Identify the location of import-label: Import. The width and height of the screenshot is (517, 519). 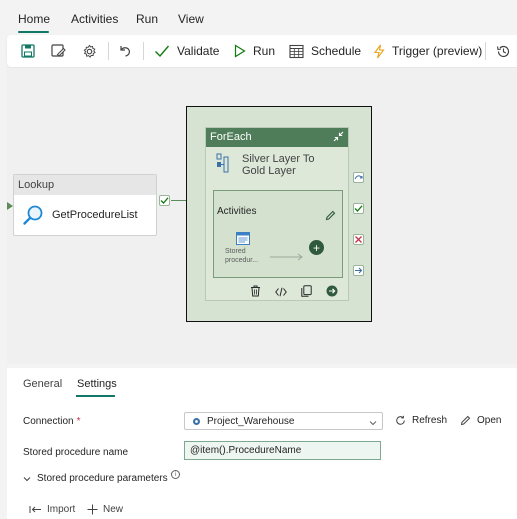
(61, 509).